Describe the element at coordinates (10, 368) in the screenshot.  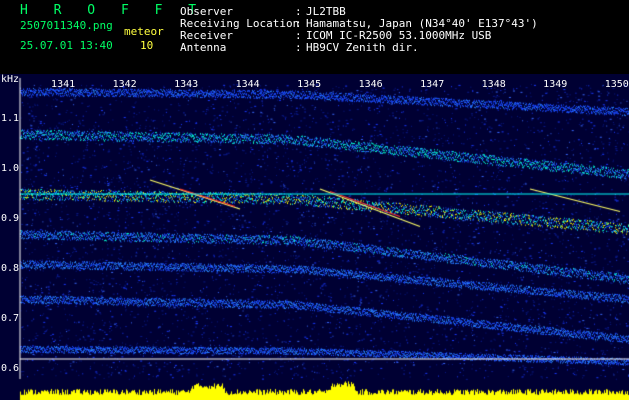
I see `y-tick-label: 0.6` at that location.